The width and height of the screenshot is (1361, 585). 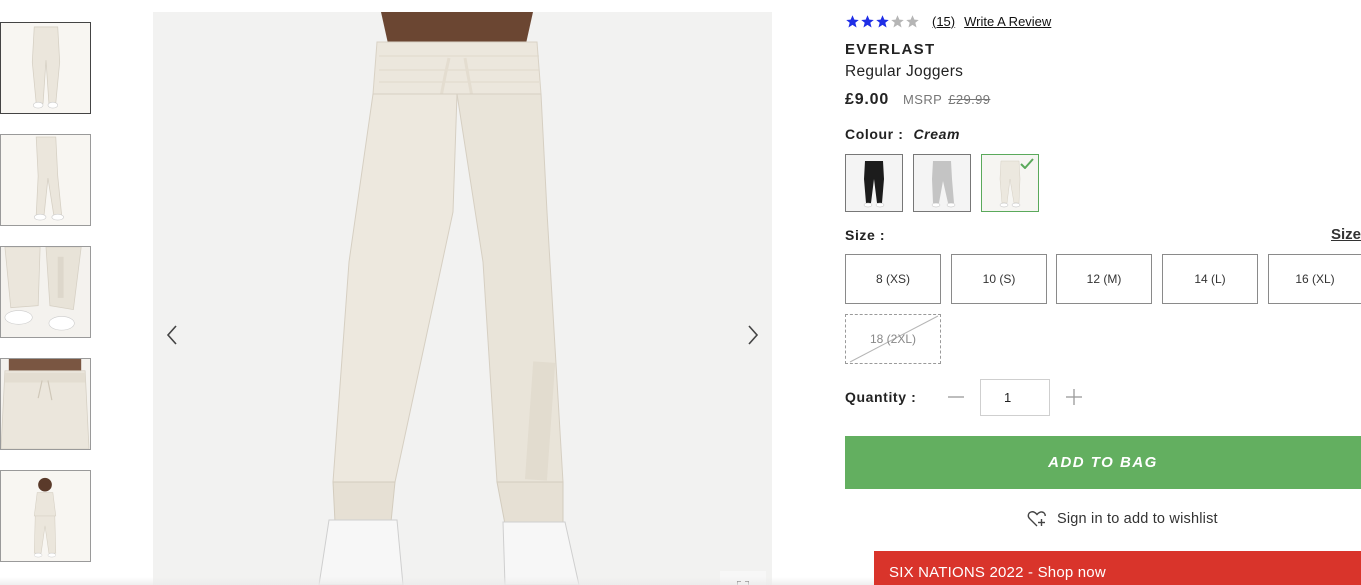 What do you see at coordinates (867, 99) in the screenshot?
I see `sale-price: £9.00` at bounding box center [867, 99].